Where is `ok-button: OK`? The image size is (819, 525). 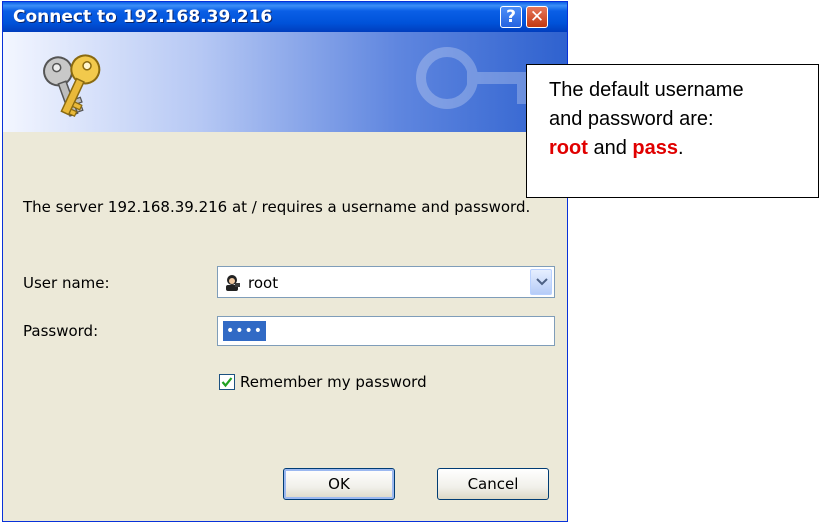
ok-button: OK is located at coordinates (339, 484).